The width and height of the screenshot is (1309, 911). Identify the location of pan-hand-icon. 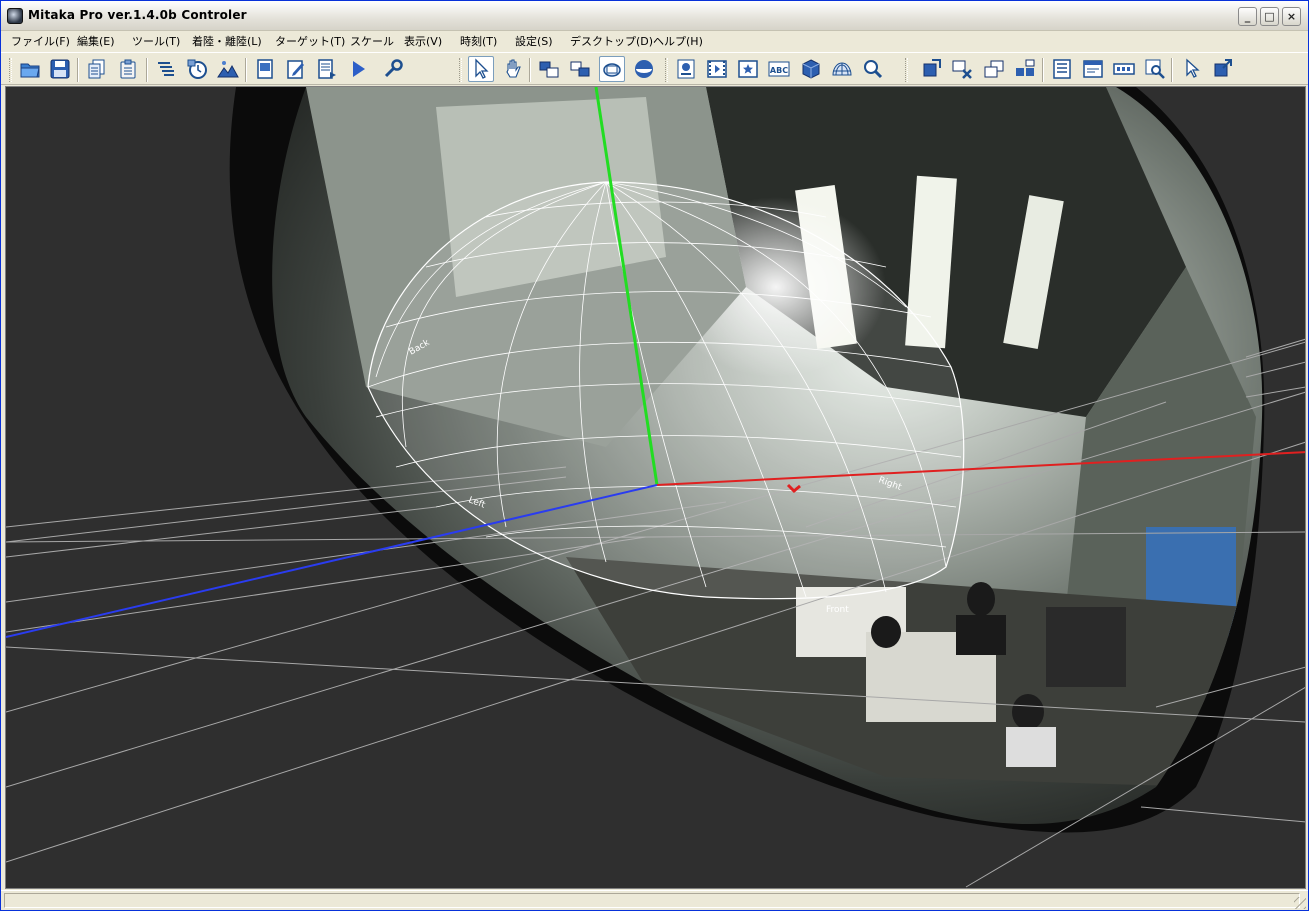
(513, 69).